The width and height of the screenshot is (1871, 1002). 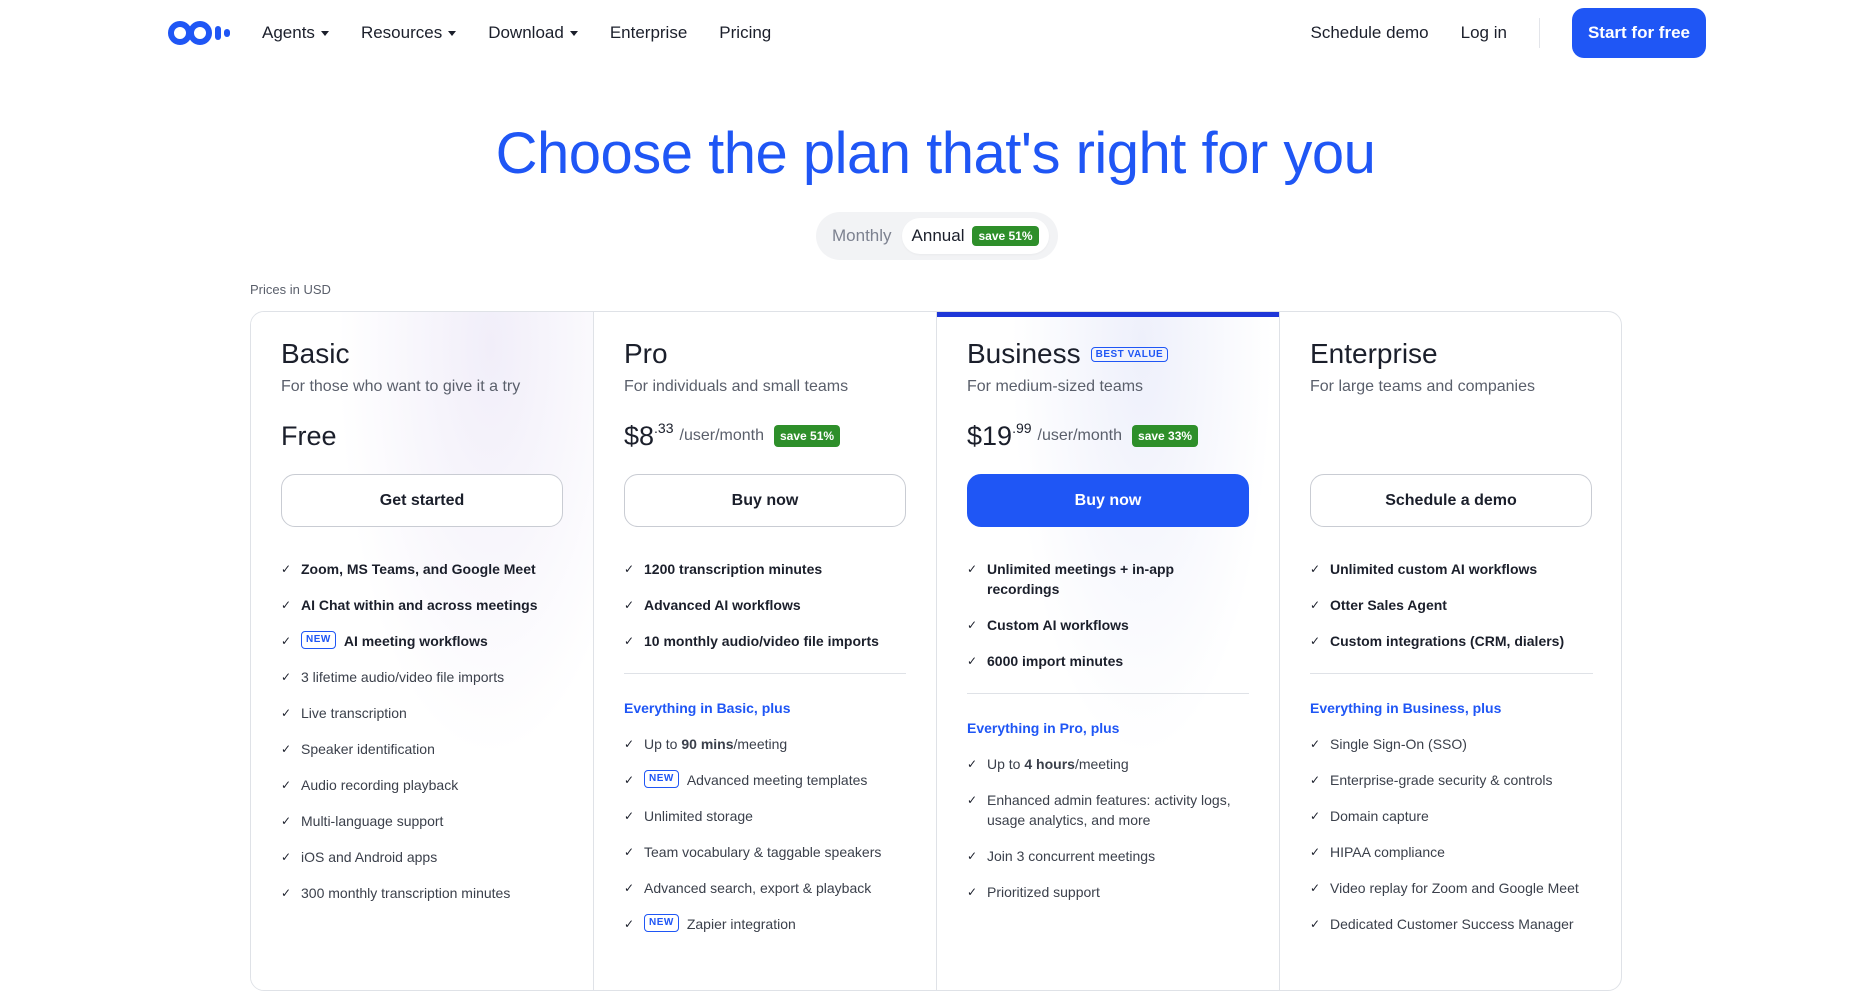 I want to click on annual-save-badge: save 51%, so click(x=1005, y=236).